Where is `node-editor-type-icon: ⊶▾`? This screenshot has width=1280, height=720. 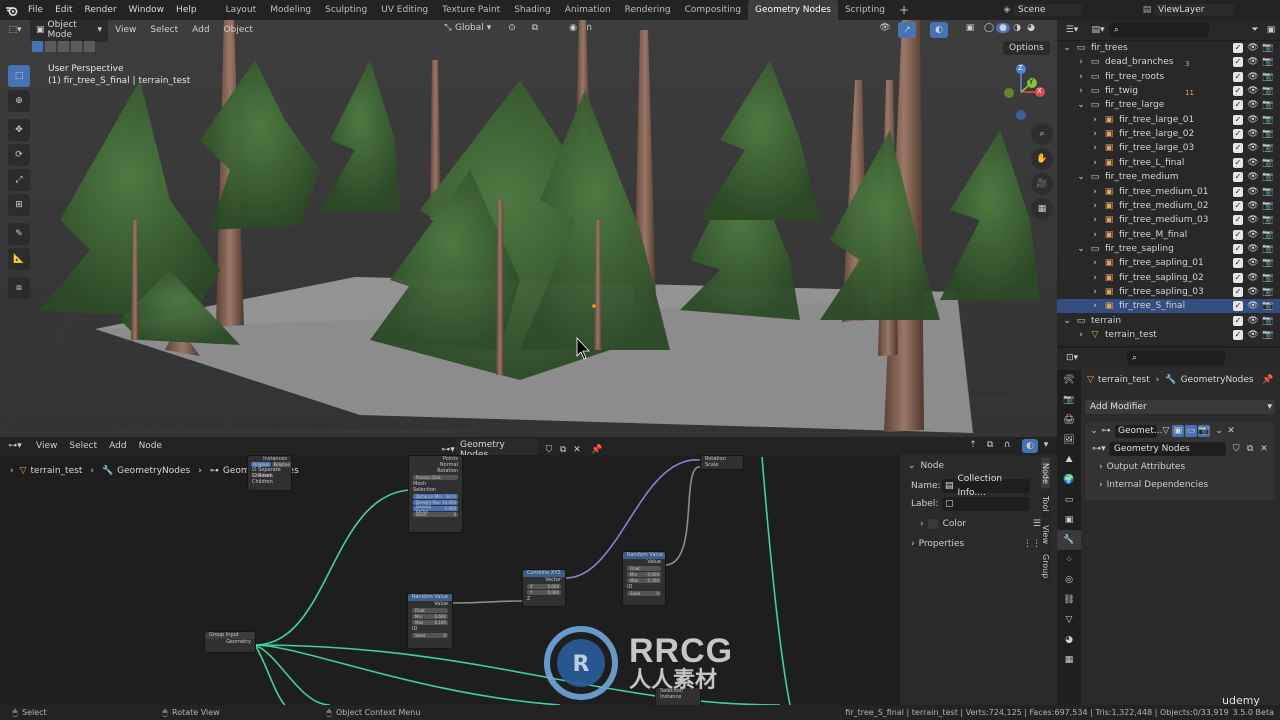
node-editor-type-icon: ⊶▾ is located at coordinates (15, 446).